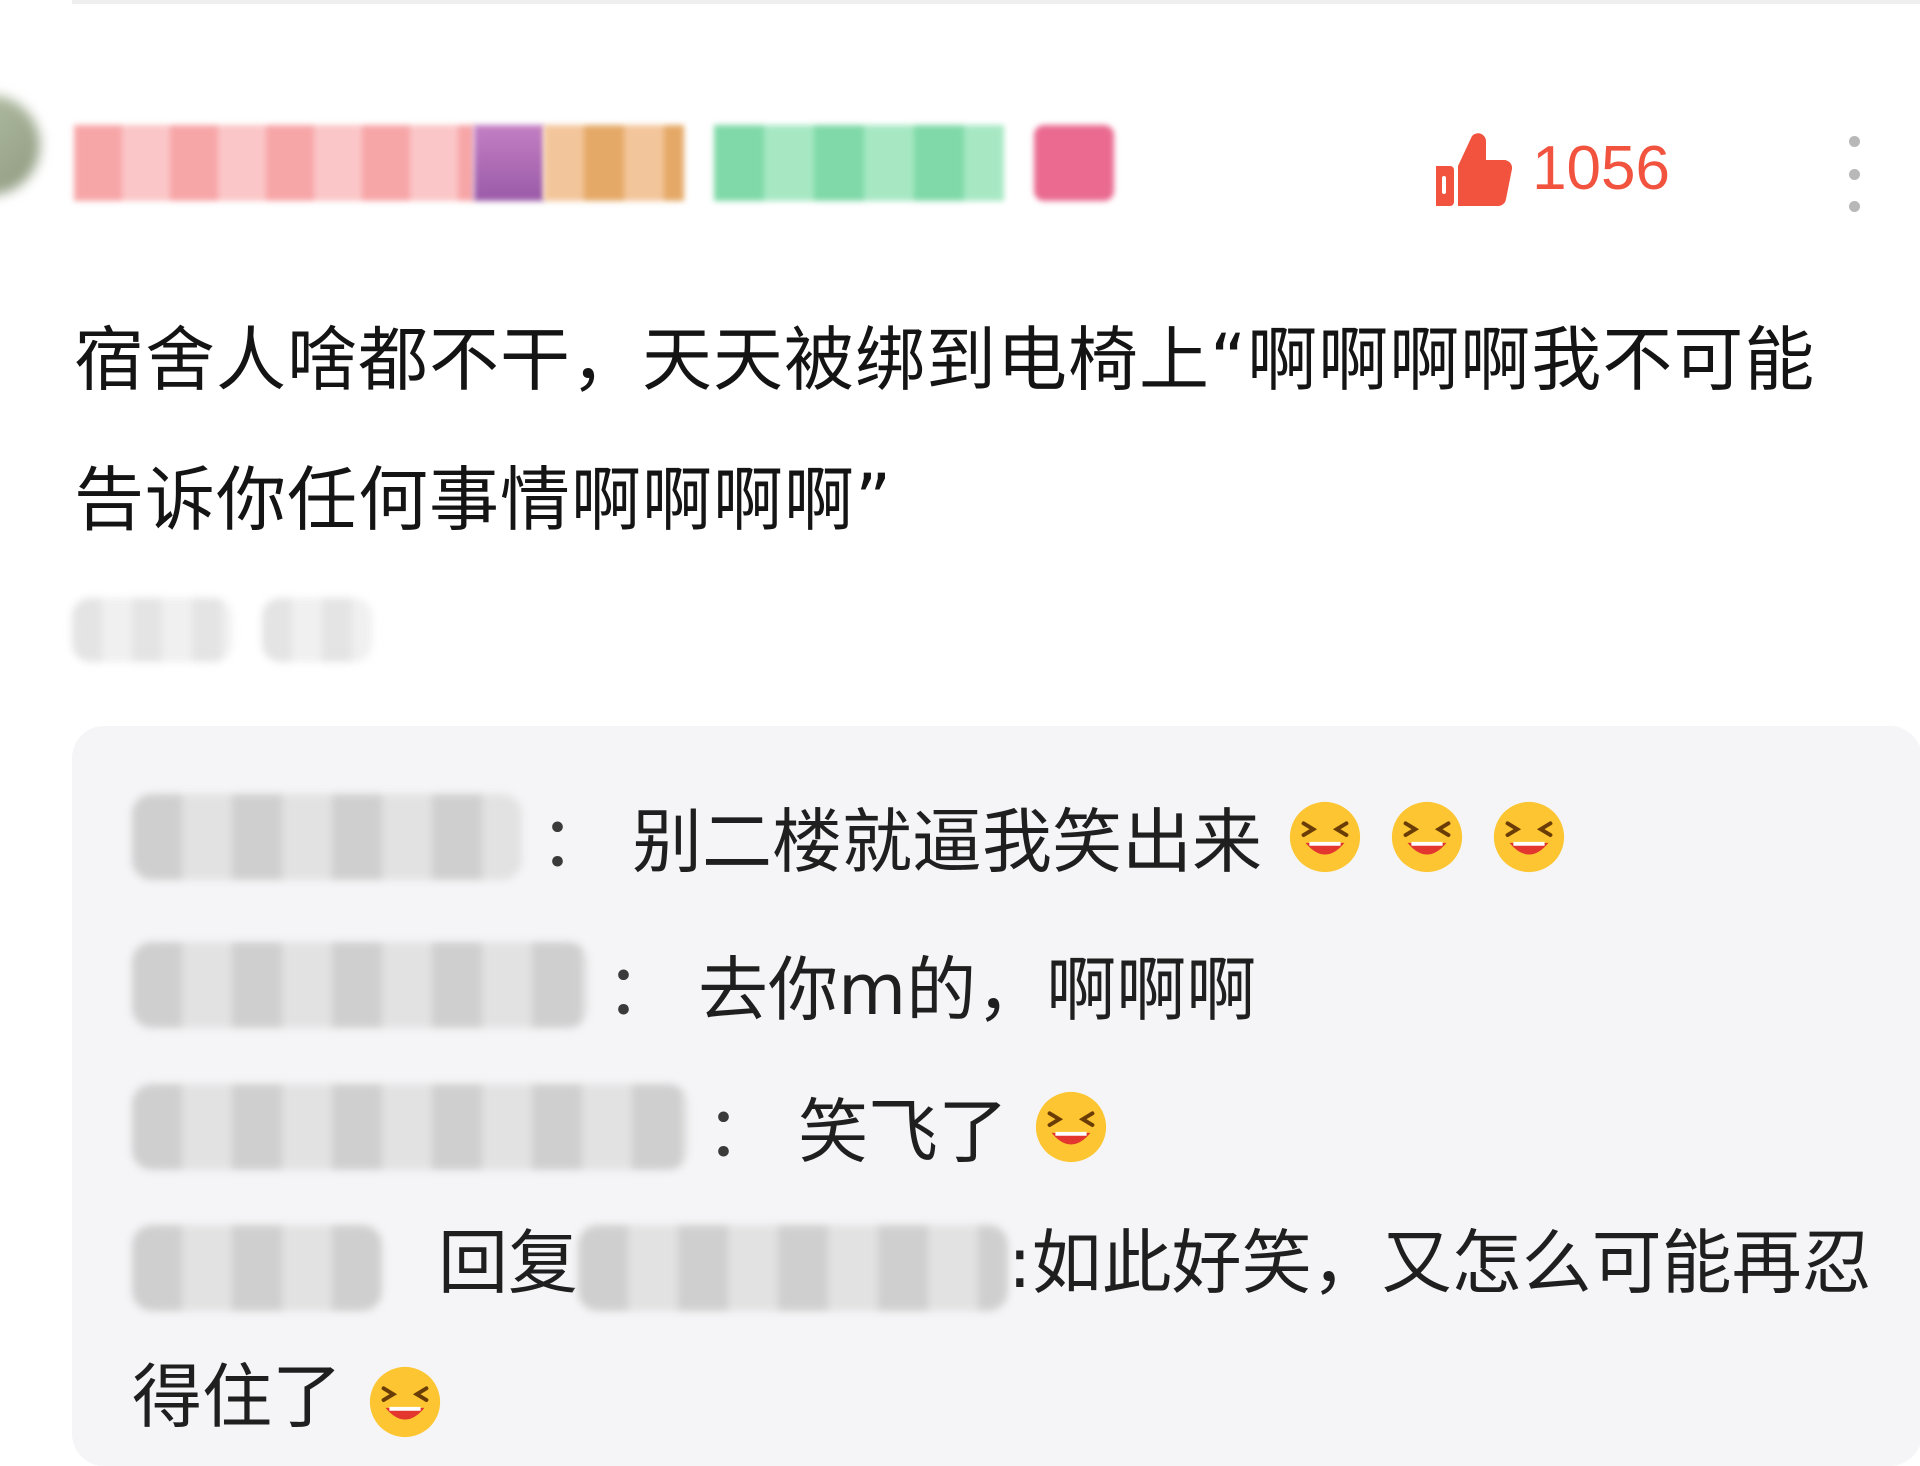  Describe the element at coordinates (508, 1263) in the screenshot. I see `reply-to-label: 回复` at that location.